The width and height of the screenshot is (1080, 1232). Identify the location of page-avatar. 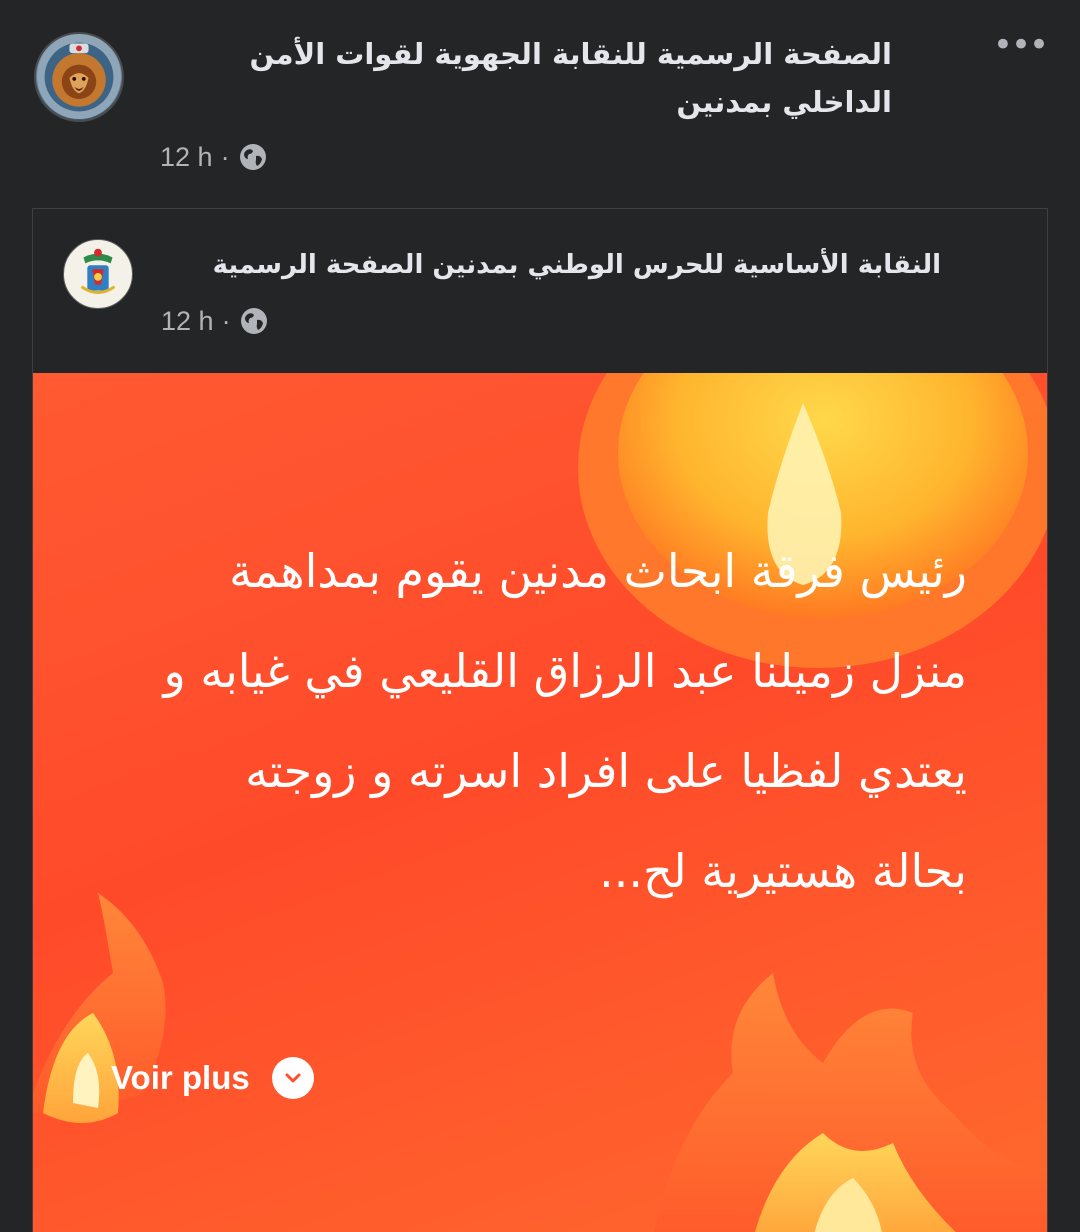
(79, 77).